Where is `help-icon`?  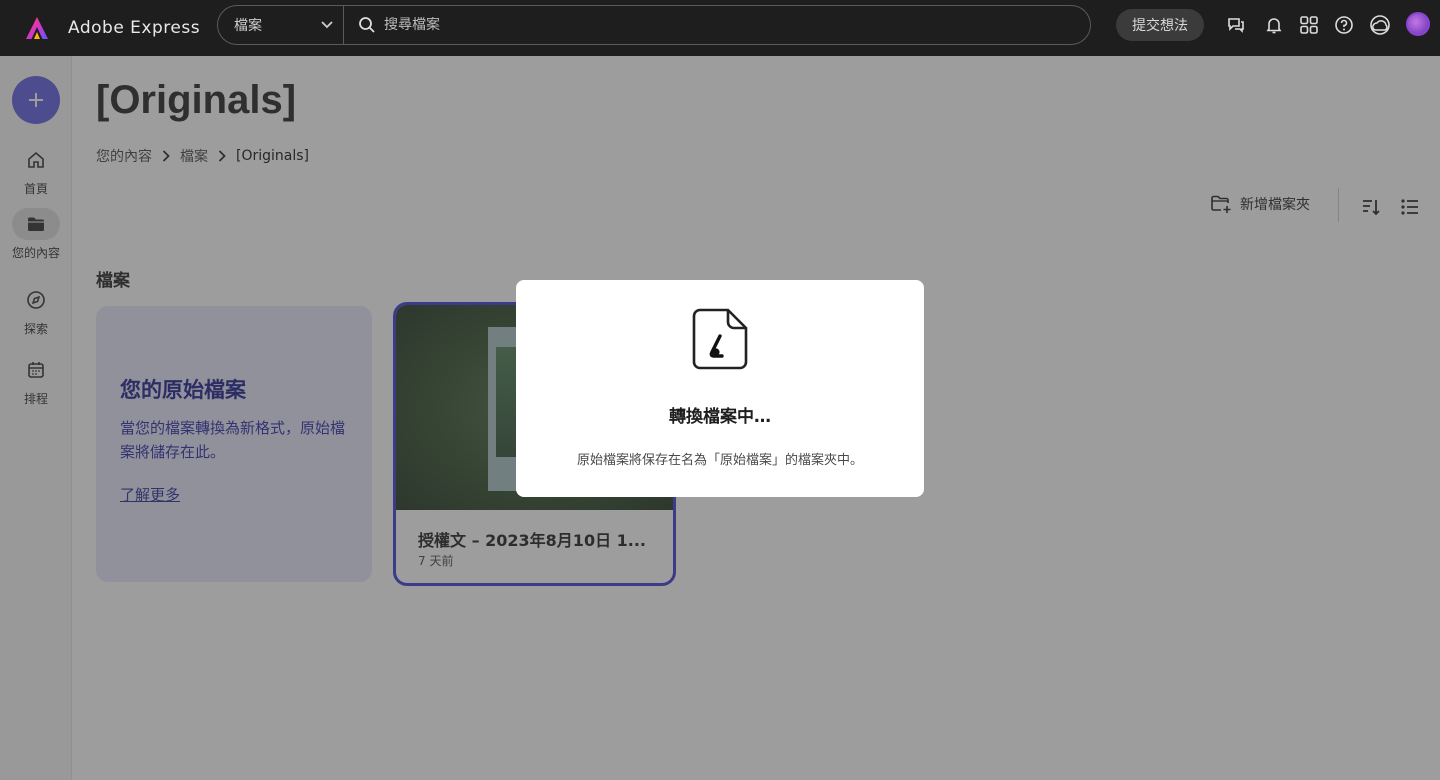
help-icon is located at coordinates (1344, 25).